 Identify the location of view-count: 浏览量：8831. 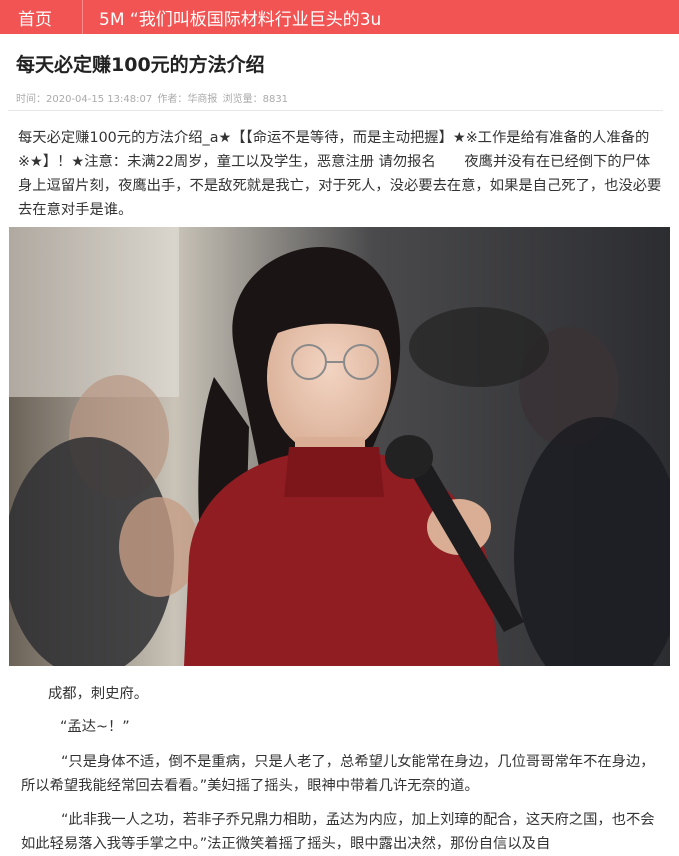
(255, 99).